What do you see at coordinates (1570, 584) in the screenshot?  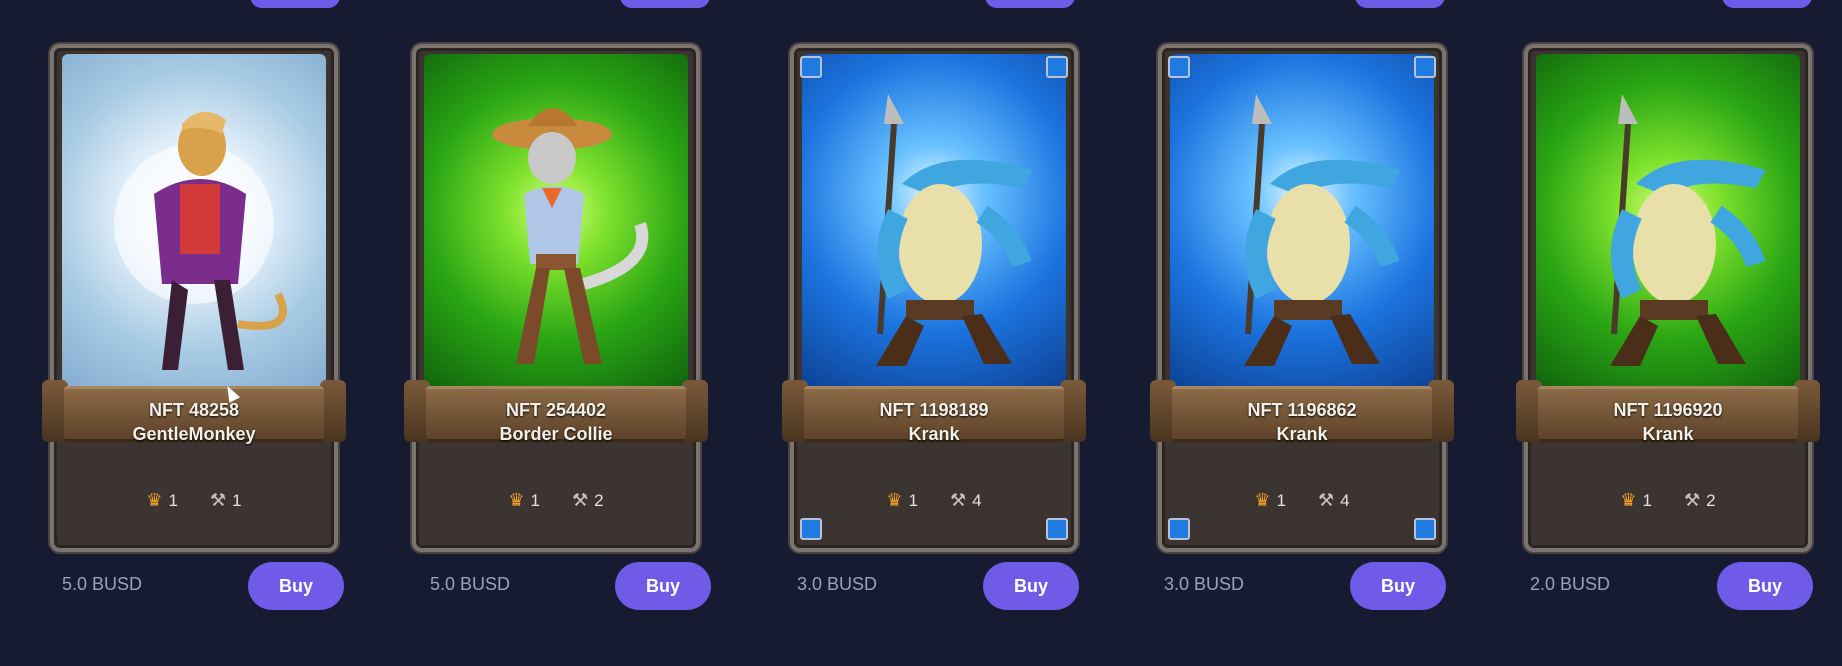 I see `price-label: 2.0 BUSD` at bounding box center [1570, 584].